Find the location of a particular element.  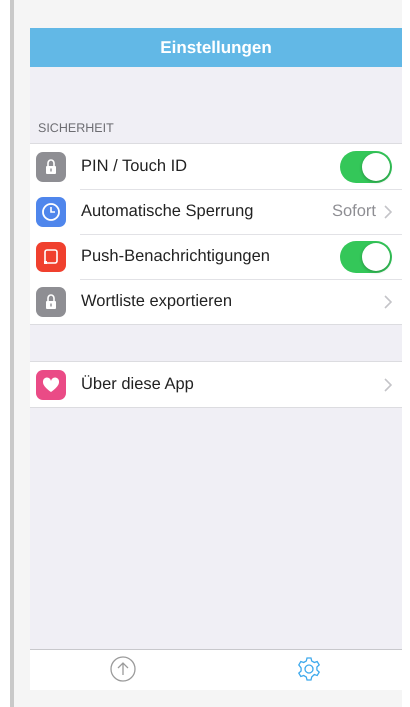

row-label: Wortliste exportieren is located at coordinates (232, 301).